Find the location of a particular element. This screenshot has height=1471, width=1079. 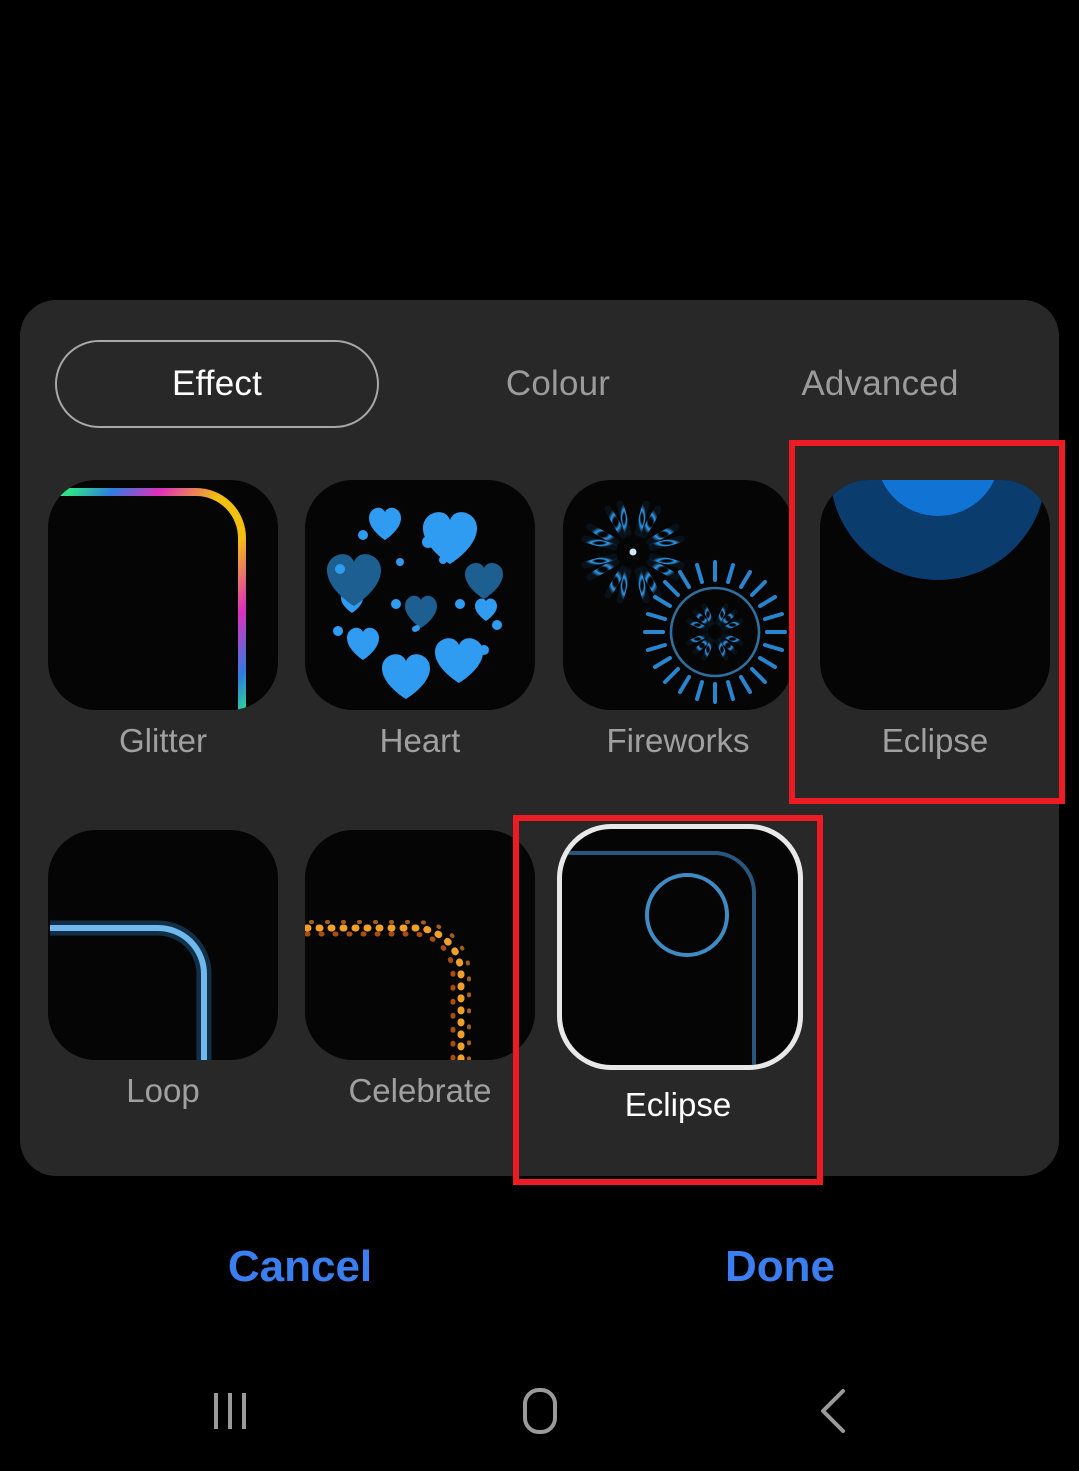

recents-icon is located at coordinates (230, 1410).